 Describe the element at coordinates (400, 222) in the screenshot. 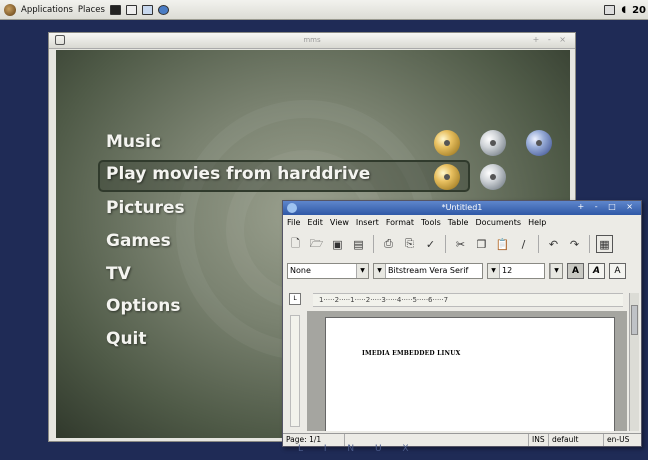

I see `menu-format: Format` at that location.